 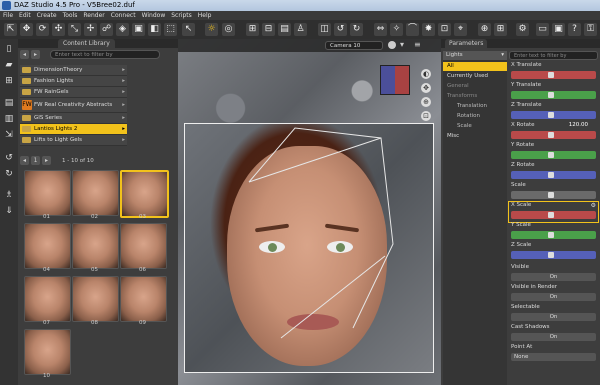 What do you see at coordinates (300, 29) in the screenshot?
I see `figure-icon: ♙` at bounding box center [300, 29].